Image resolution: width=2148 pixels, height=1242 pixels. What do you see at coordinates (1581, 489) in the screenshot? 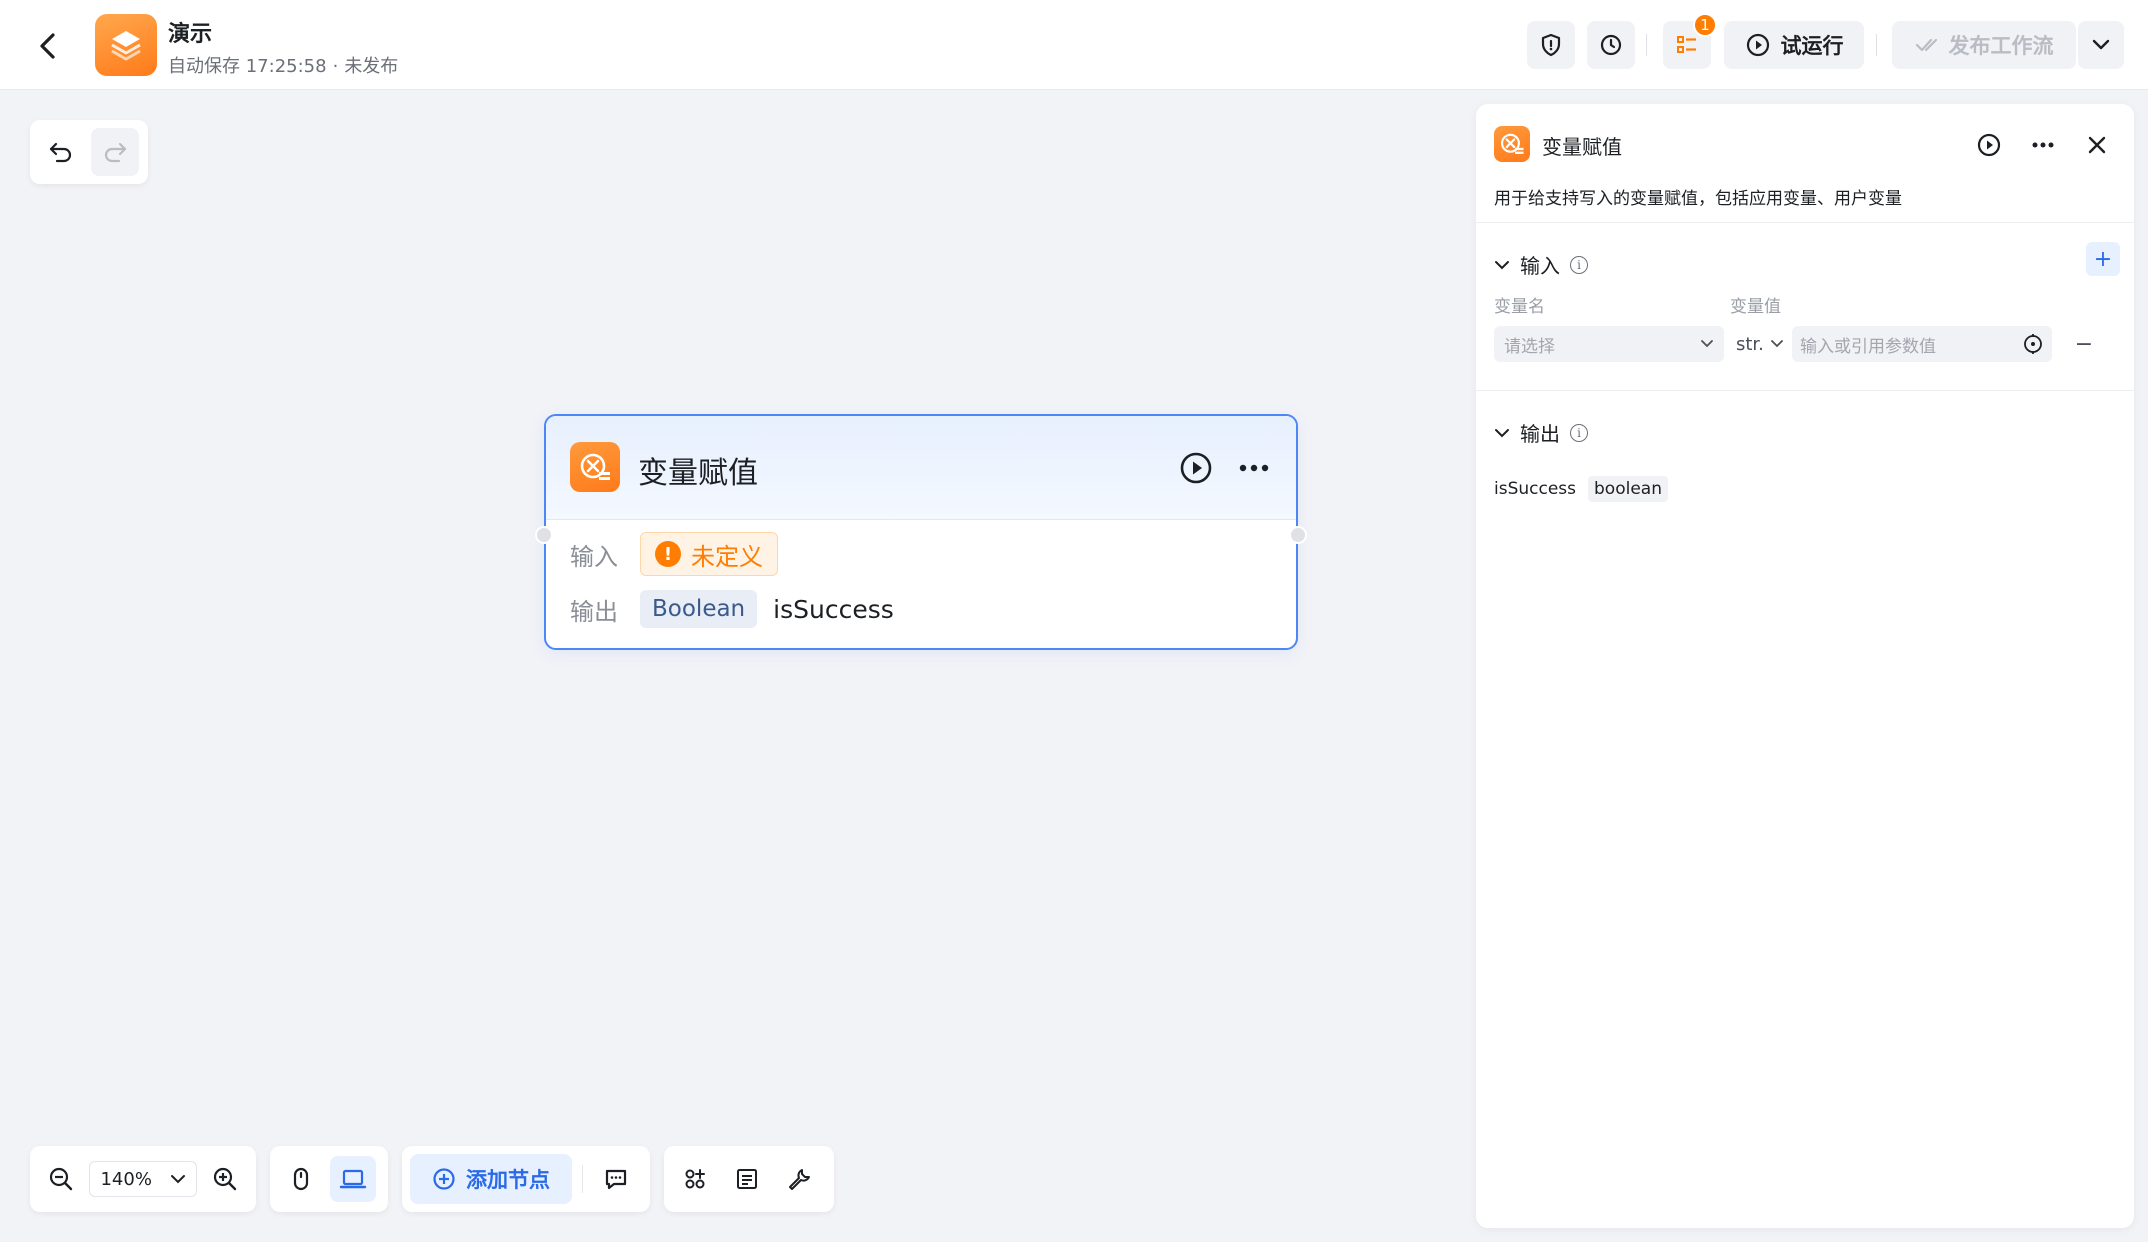
I see `output-variable-row: isSuccess boolean` at bounding box center [1581, 489].